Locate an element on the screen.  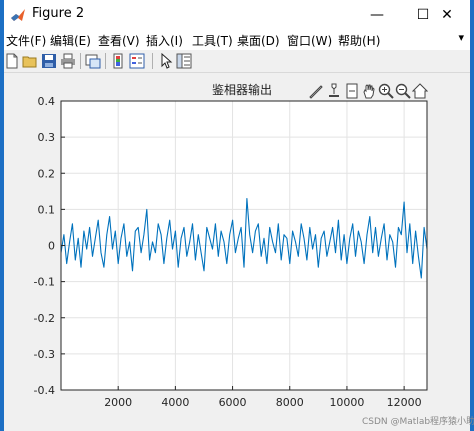
y-tick-label: 0.2 is located at coordinates (47, 173).